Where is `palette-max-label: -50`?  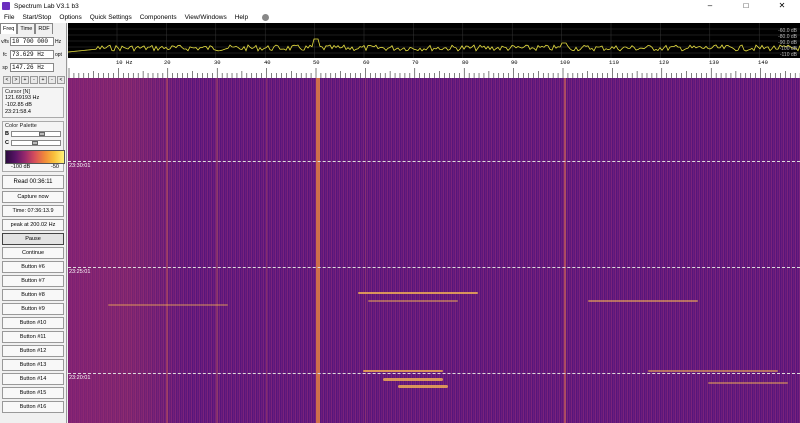 palette-max-label: -50 is located at coordinates (55, 167).